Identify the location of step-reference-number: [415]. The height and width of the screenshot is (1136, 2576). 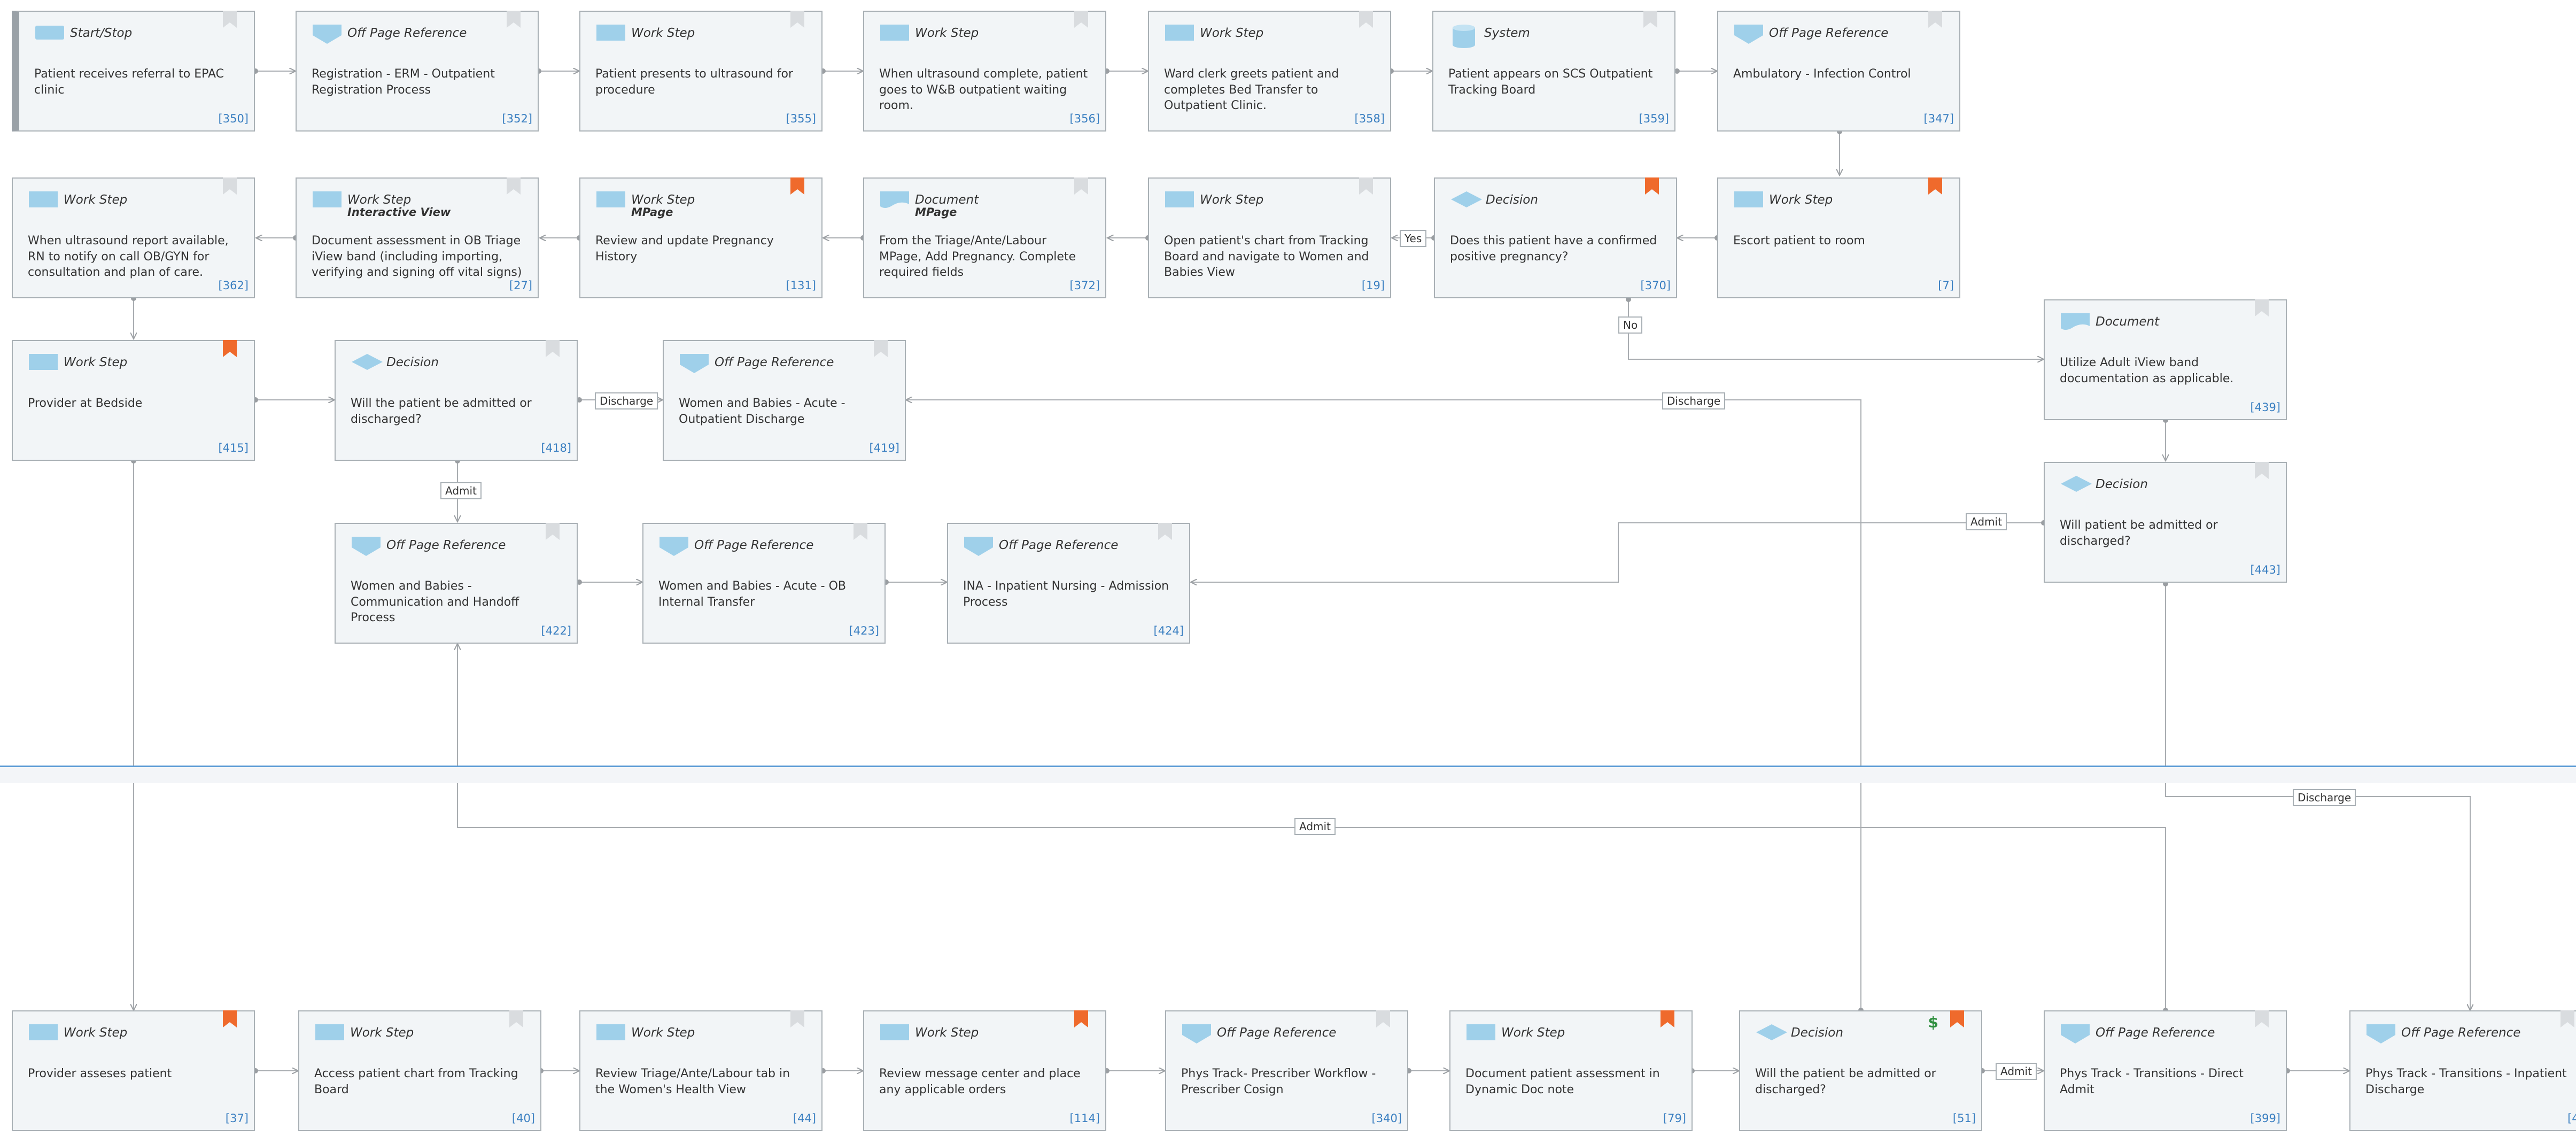
(234, 448).